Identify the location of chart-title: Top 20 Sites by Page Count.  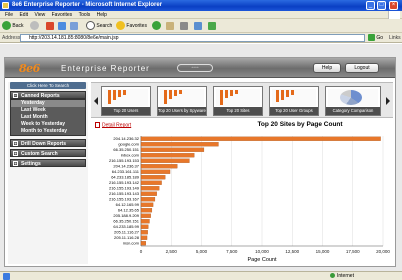
(300, 124).